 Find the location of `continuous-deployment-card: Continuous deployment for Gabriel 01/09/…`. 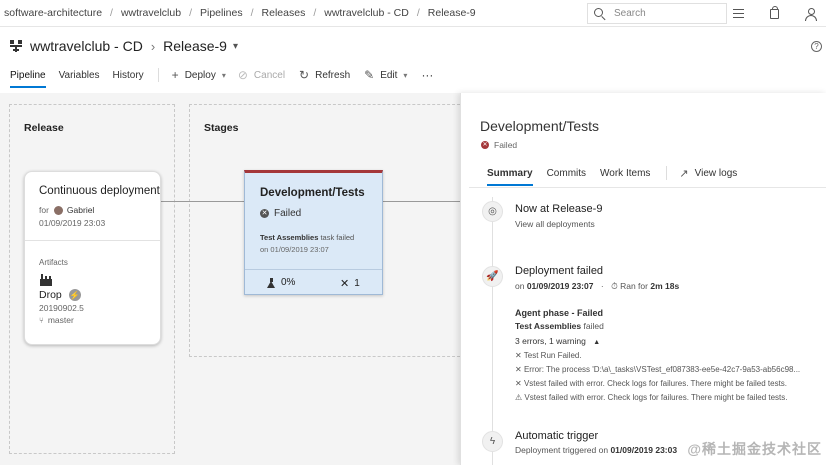

continuous-deployment-card: Continuous deployment for Gabriel 01/09/… is located at coordinates (92, 258).